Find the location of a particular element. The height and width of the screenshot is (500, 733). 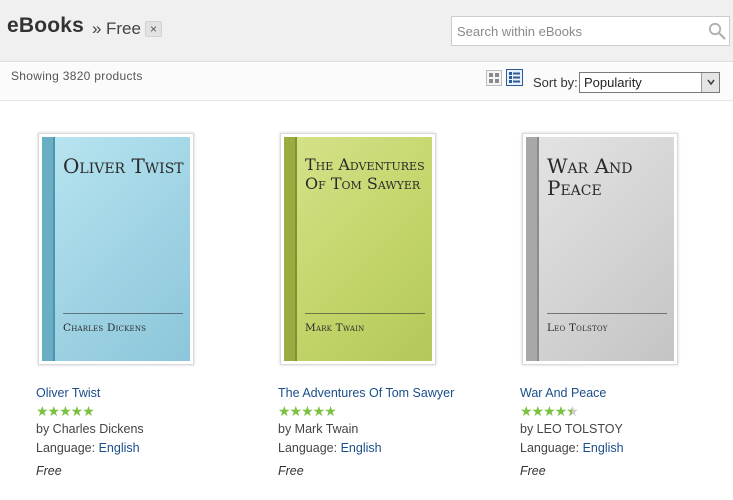

chevron-down-icon is located at coordinates (710, 82).